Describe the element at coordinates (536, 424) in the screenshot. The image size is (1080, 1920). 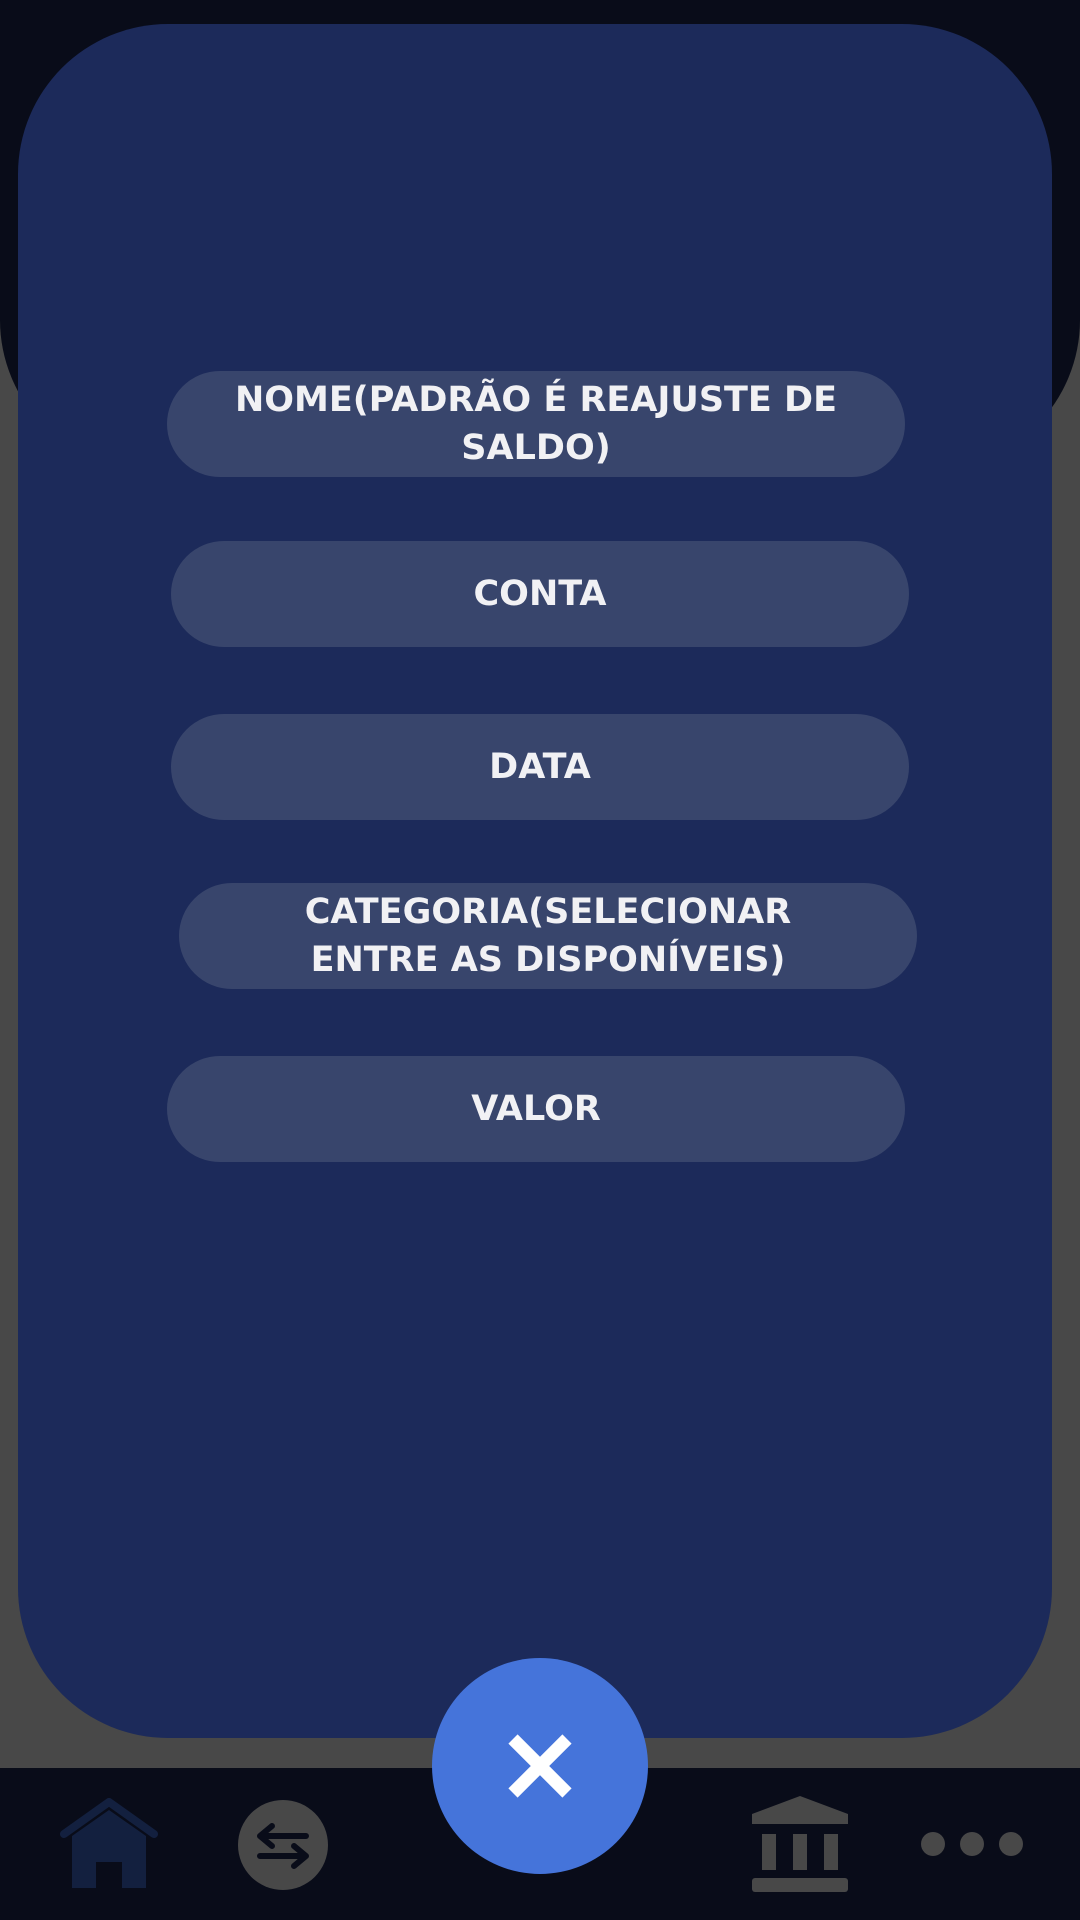
I see `name-field: NOME(PADRÃO É REAJUSTE DE SALDO)` at that location.